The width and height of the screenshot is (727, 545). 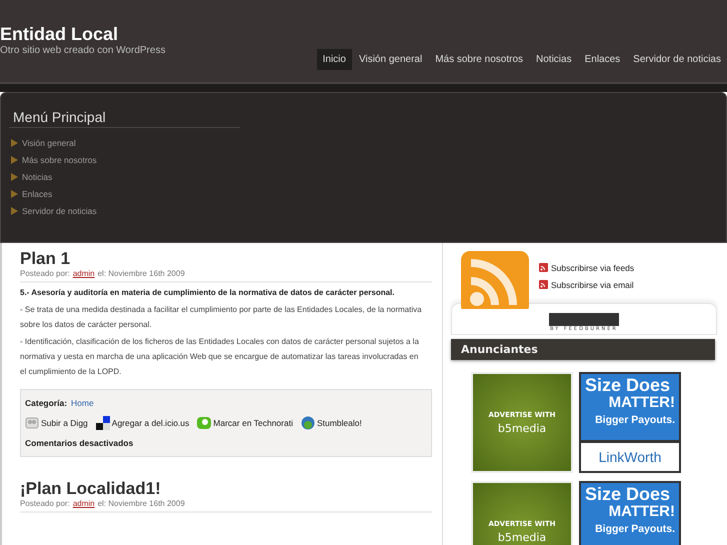 I want to click on nav-tab: Enlaces, so click(x=602, y=59).